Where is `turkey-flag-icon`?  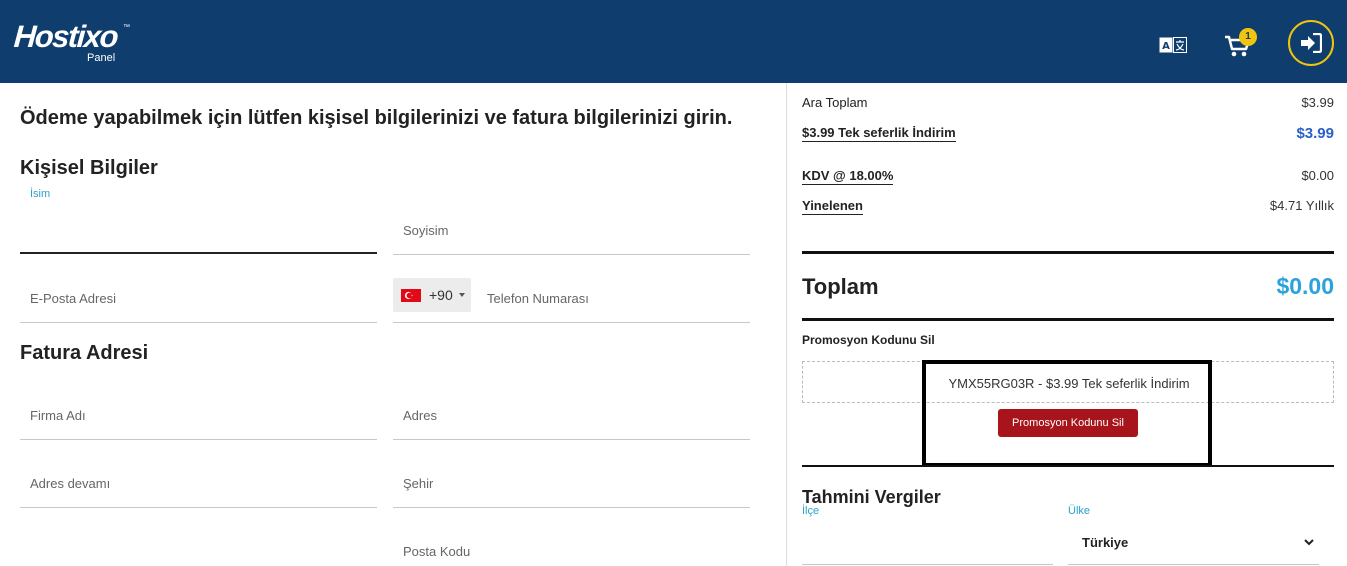
turkey-flag-icon is located at coordinates (411, 295).